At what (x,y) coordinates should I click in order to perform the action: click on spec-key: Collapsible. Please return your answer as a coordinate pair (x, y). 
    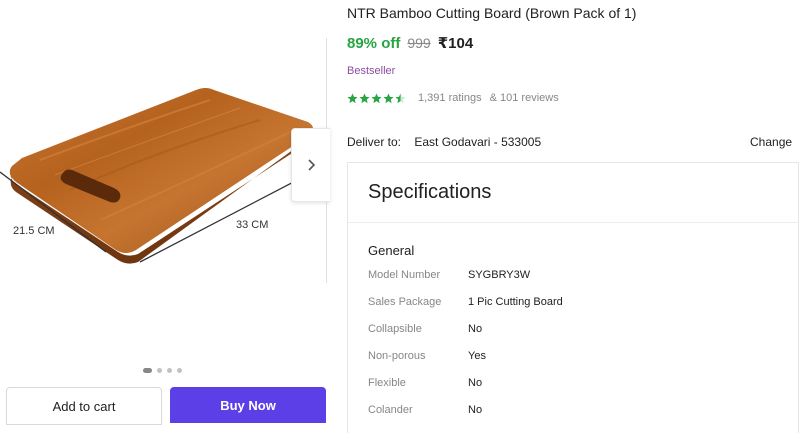
    Looking at the image, I should click on (395, 329).